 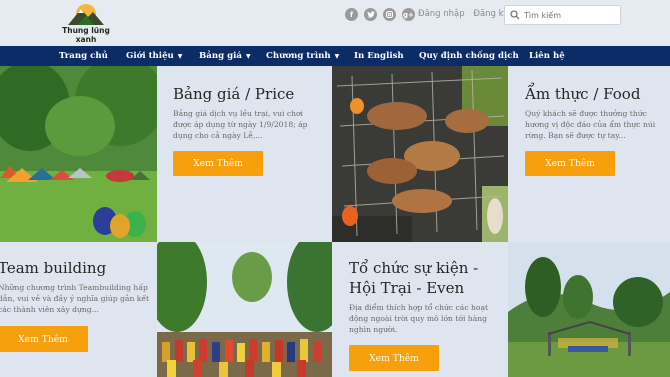 I want to click on instagram-icon, so click(x=389, y=14).